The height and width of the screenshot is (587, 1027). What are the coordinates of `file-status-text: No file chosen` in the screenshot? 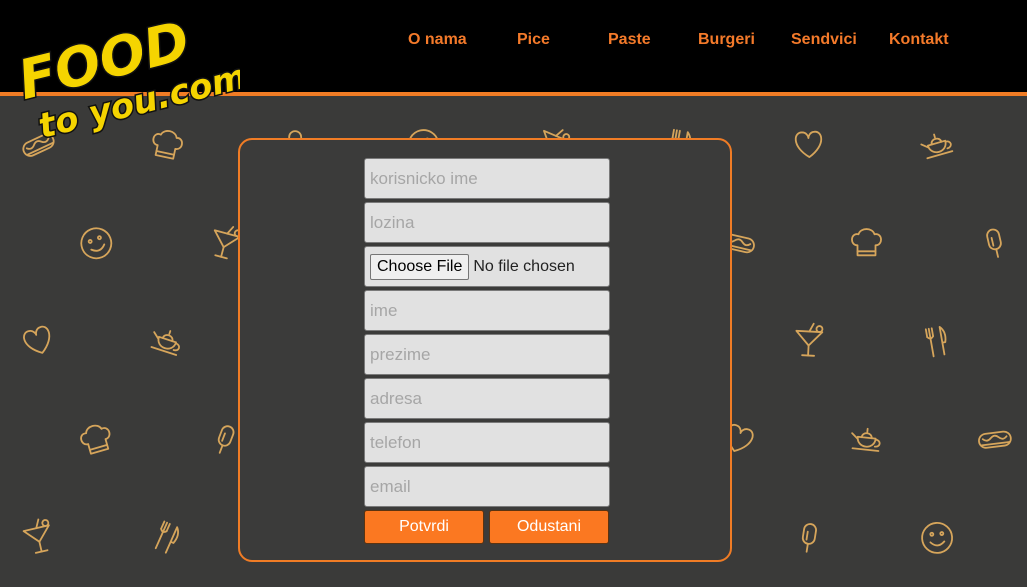 It's located at (524, 266).